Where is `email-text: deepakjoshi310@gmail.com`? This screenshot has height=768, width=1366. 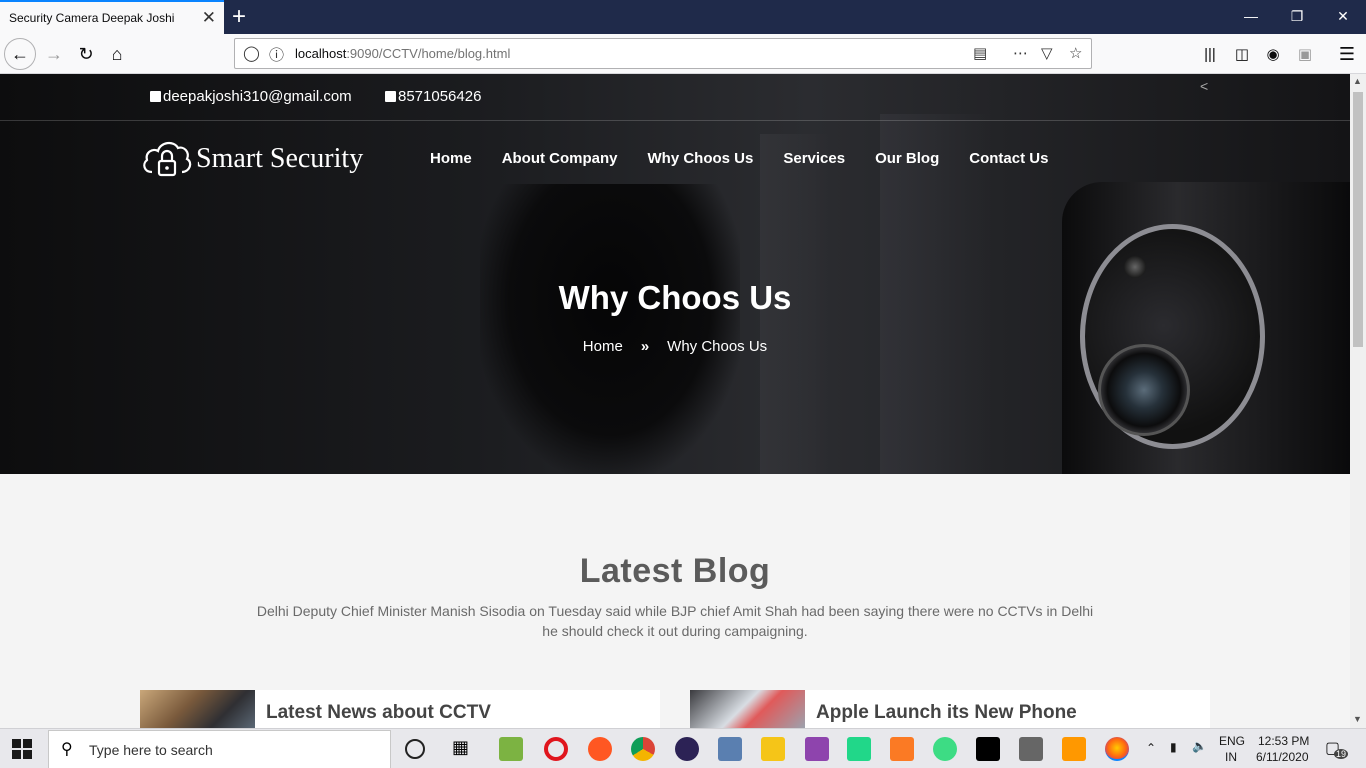 email-text: deepakjoshi310@gmail.com is located at coordinates (257, 96).